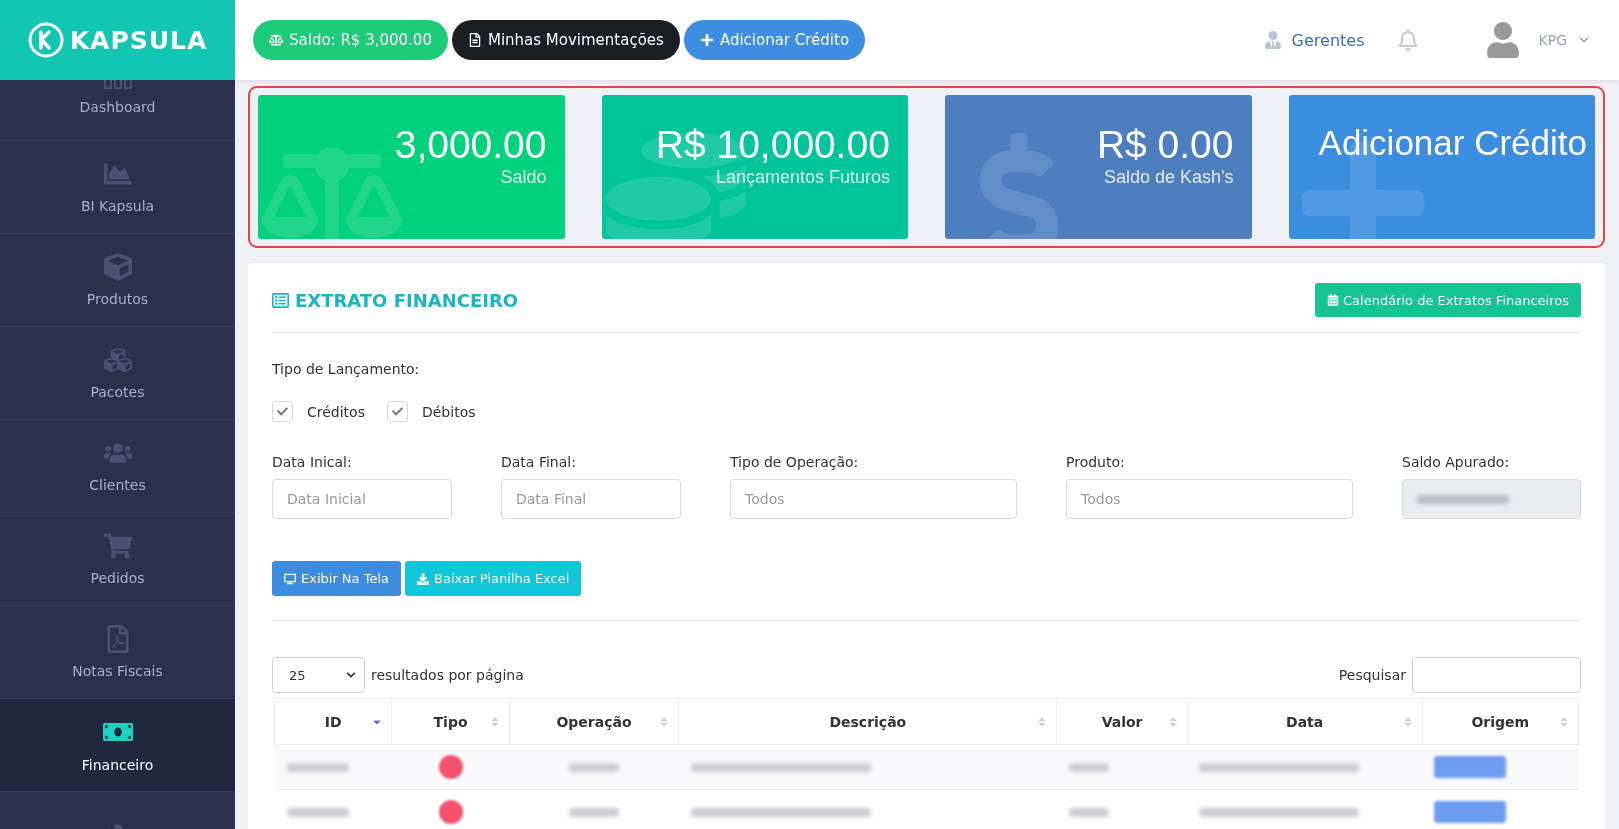 This screenshot has height=829, width=1619. I want to click on monitor-icon, so click(290, 578).